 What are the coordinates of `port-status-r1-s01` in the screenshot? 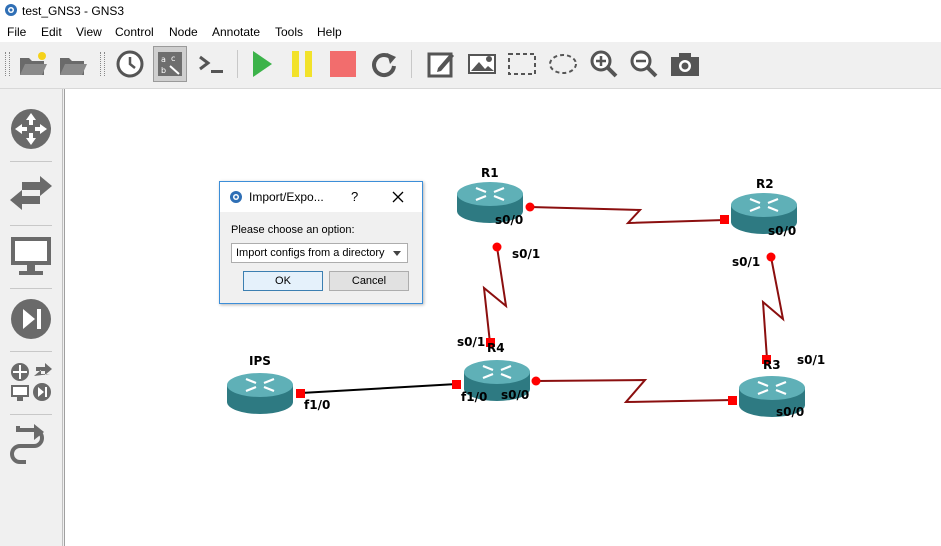 It's located at (497, 247).